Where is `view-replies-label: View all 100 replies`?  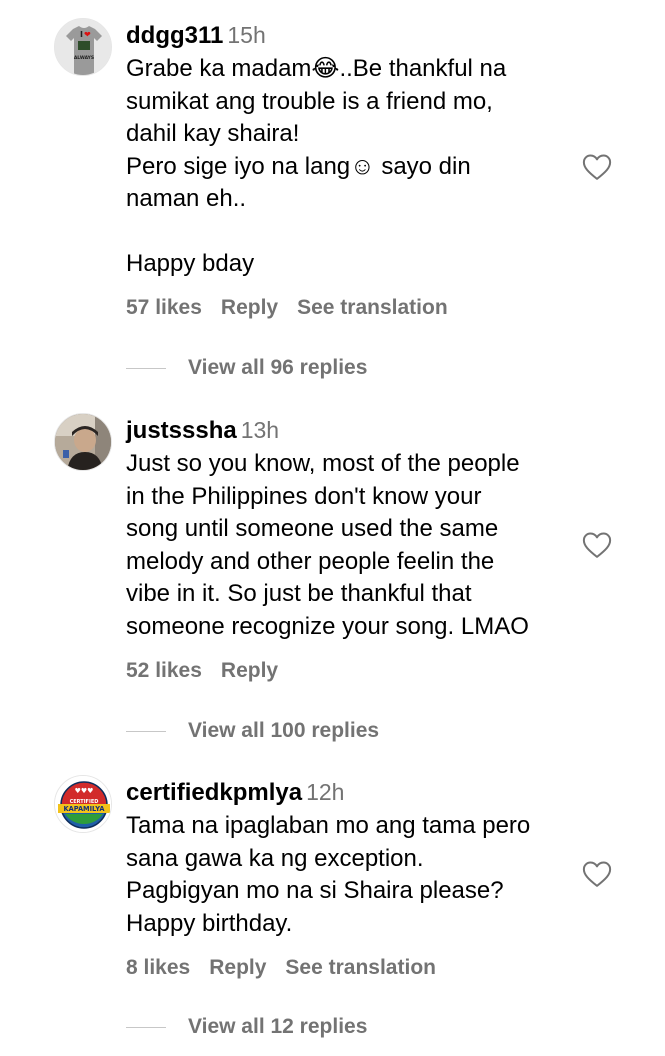
view-replies-label: View all 100 replies is located at coordinates (283, 731).